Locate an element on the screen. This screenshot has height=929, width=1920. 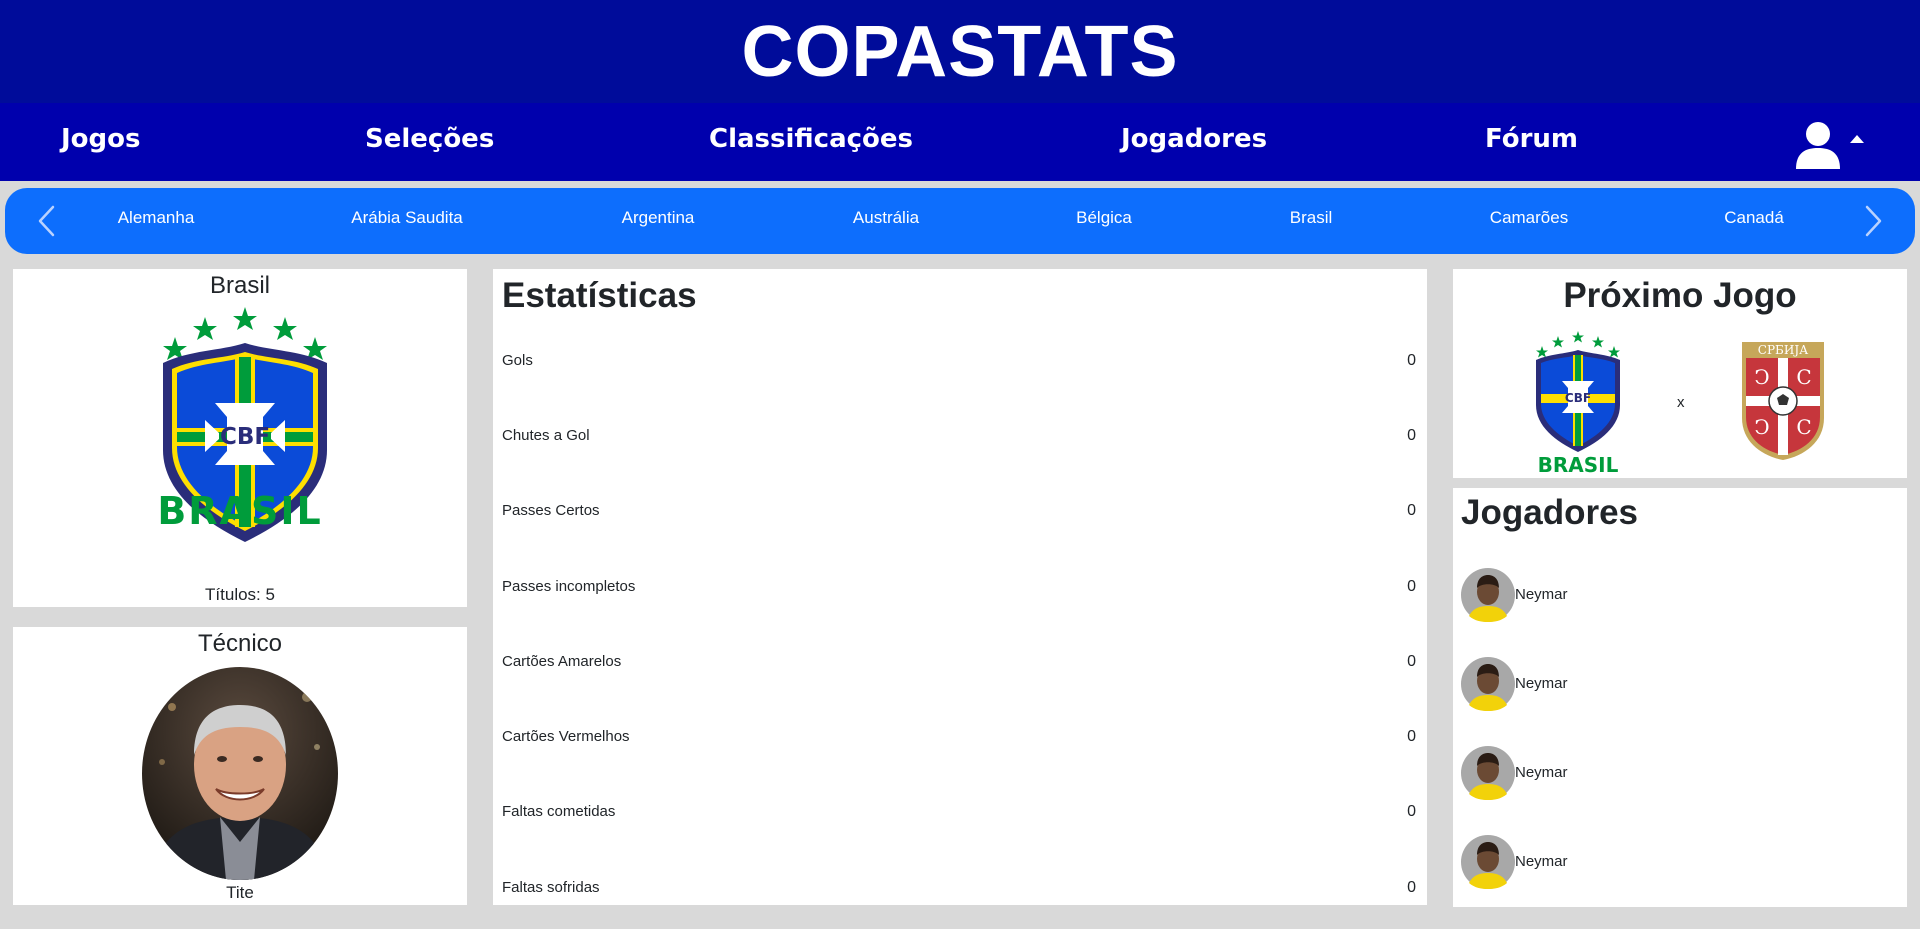
team-titles: Títulos: 5 is located at coordinates (240, 594).